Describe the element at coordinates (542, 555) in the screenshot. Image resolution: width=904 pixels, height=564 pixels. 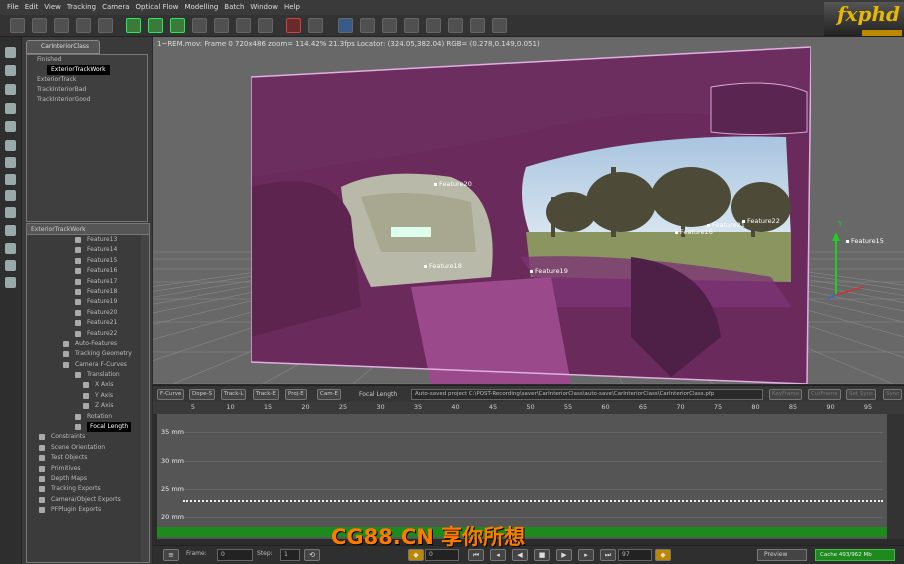
I see `stop-icon: ■` at that location.